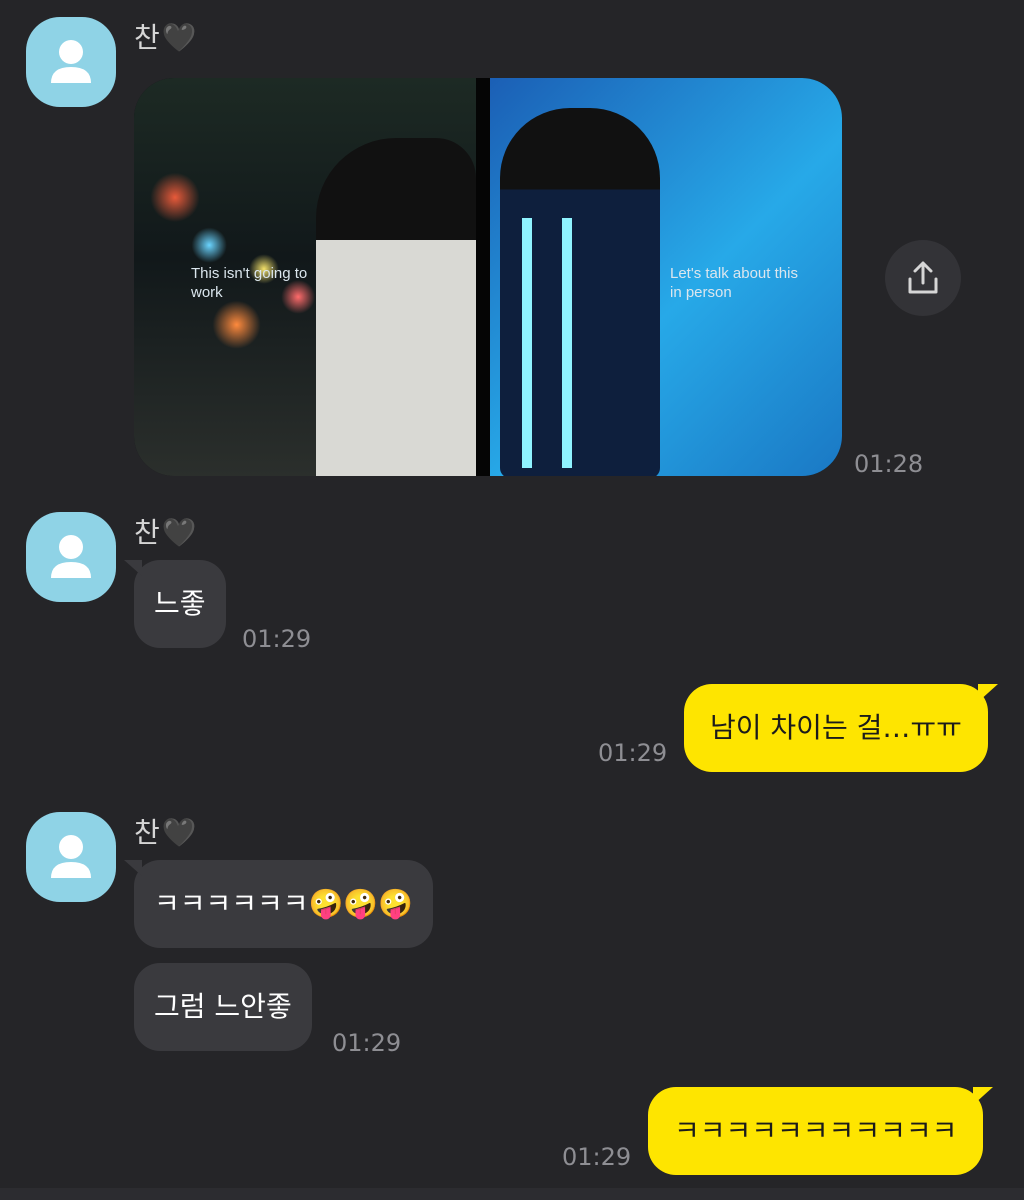  I want to click on share-icon, so click(923, 277).